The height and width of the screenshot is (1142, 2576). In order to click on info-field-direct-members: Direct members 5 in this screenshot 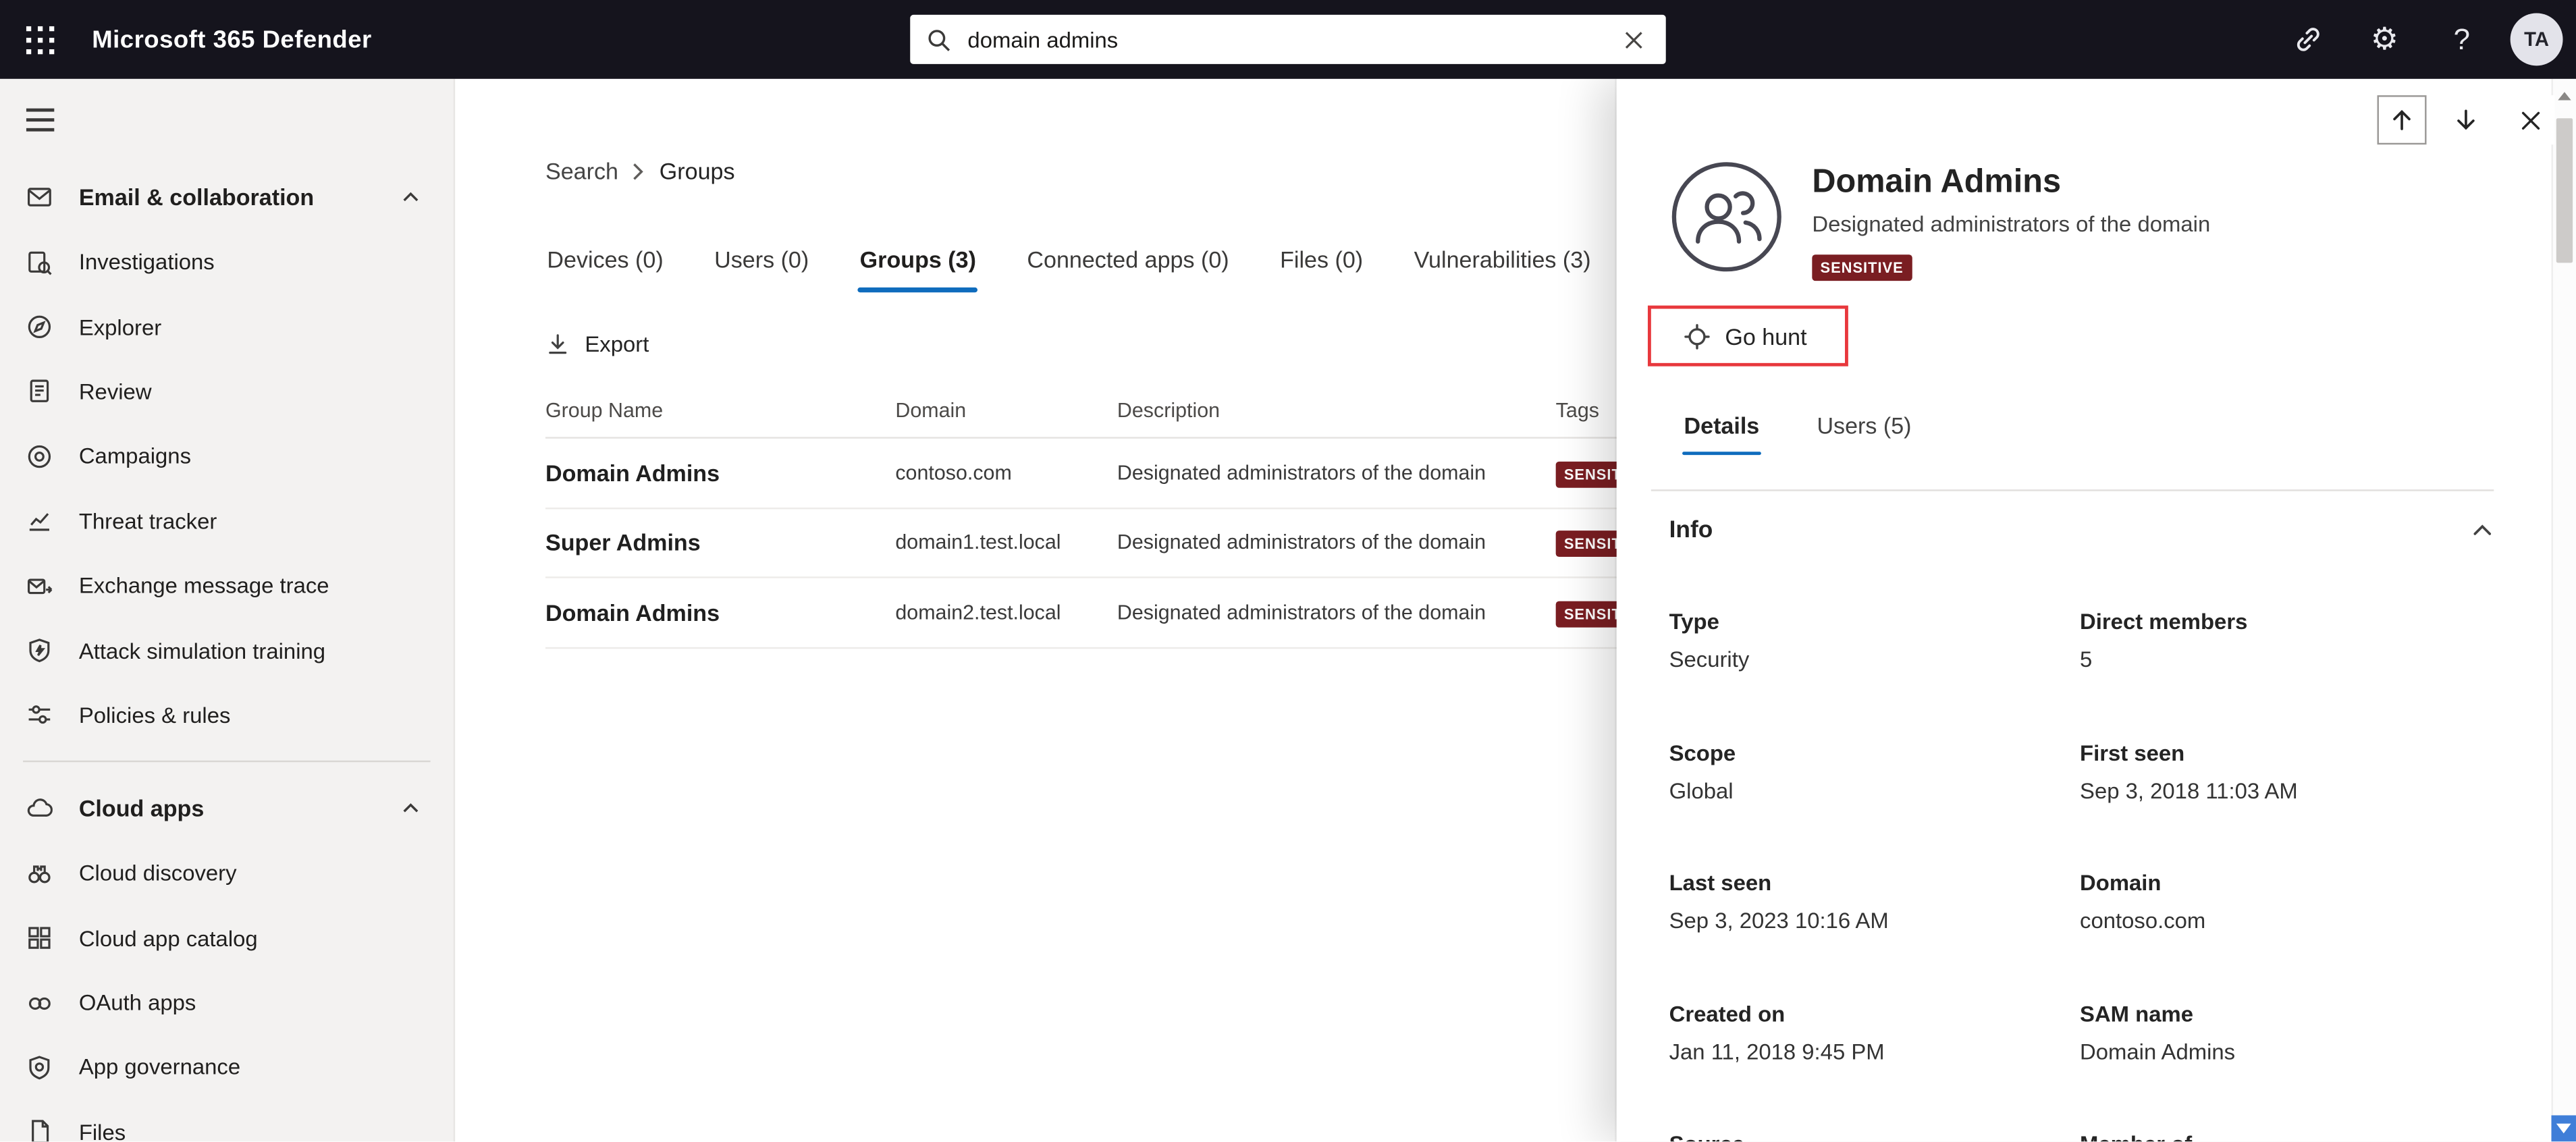, I will do `click(2164, 640)`.